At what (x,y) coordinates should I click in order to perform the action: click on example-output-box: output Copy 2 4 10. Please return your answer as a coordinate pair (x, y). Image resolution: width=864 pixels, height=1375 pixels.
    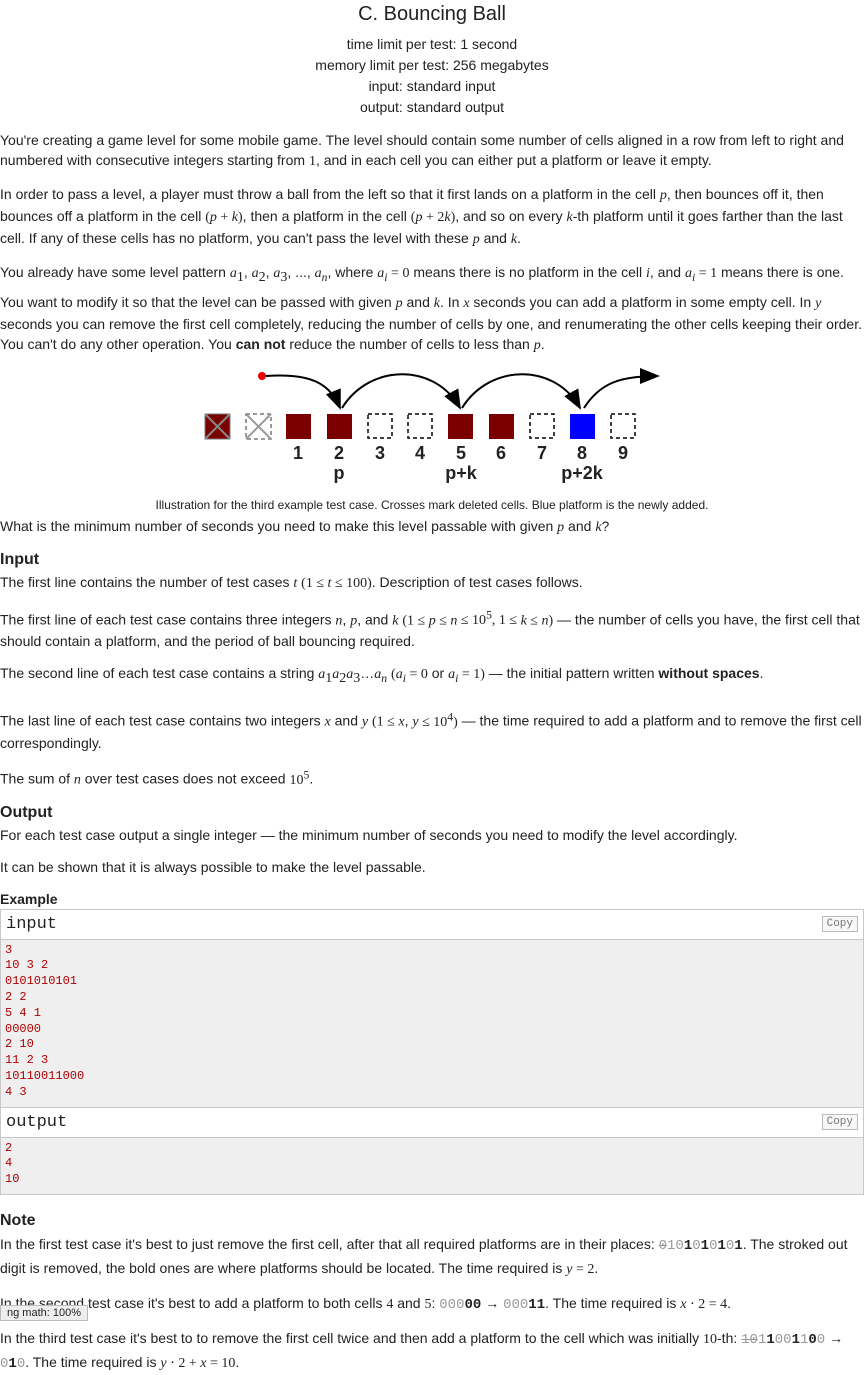
    Looking at the image, I should click on (432, 1151).